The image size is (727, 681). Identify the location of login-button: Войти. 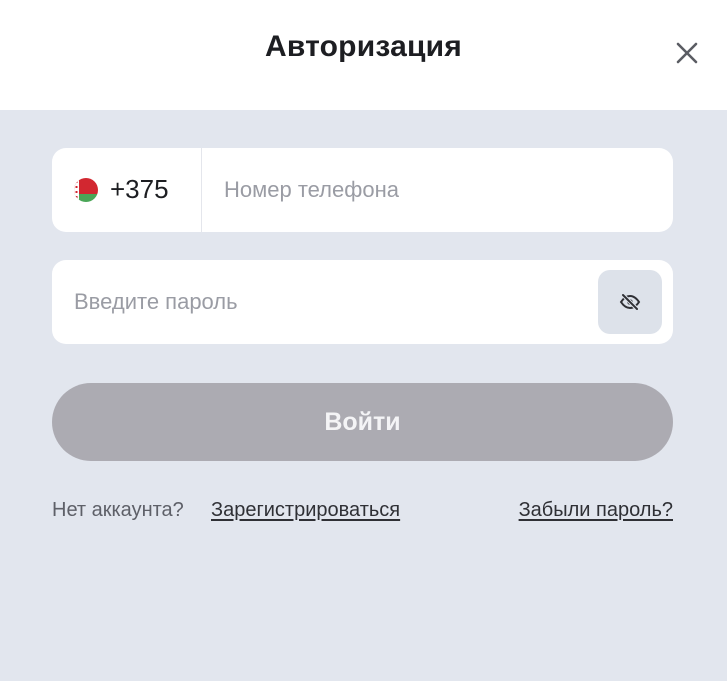
(362, 422).